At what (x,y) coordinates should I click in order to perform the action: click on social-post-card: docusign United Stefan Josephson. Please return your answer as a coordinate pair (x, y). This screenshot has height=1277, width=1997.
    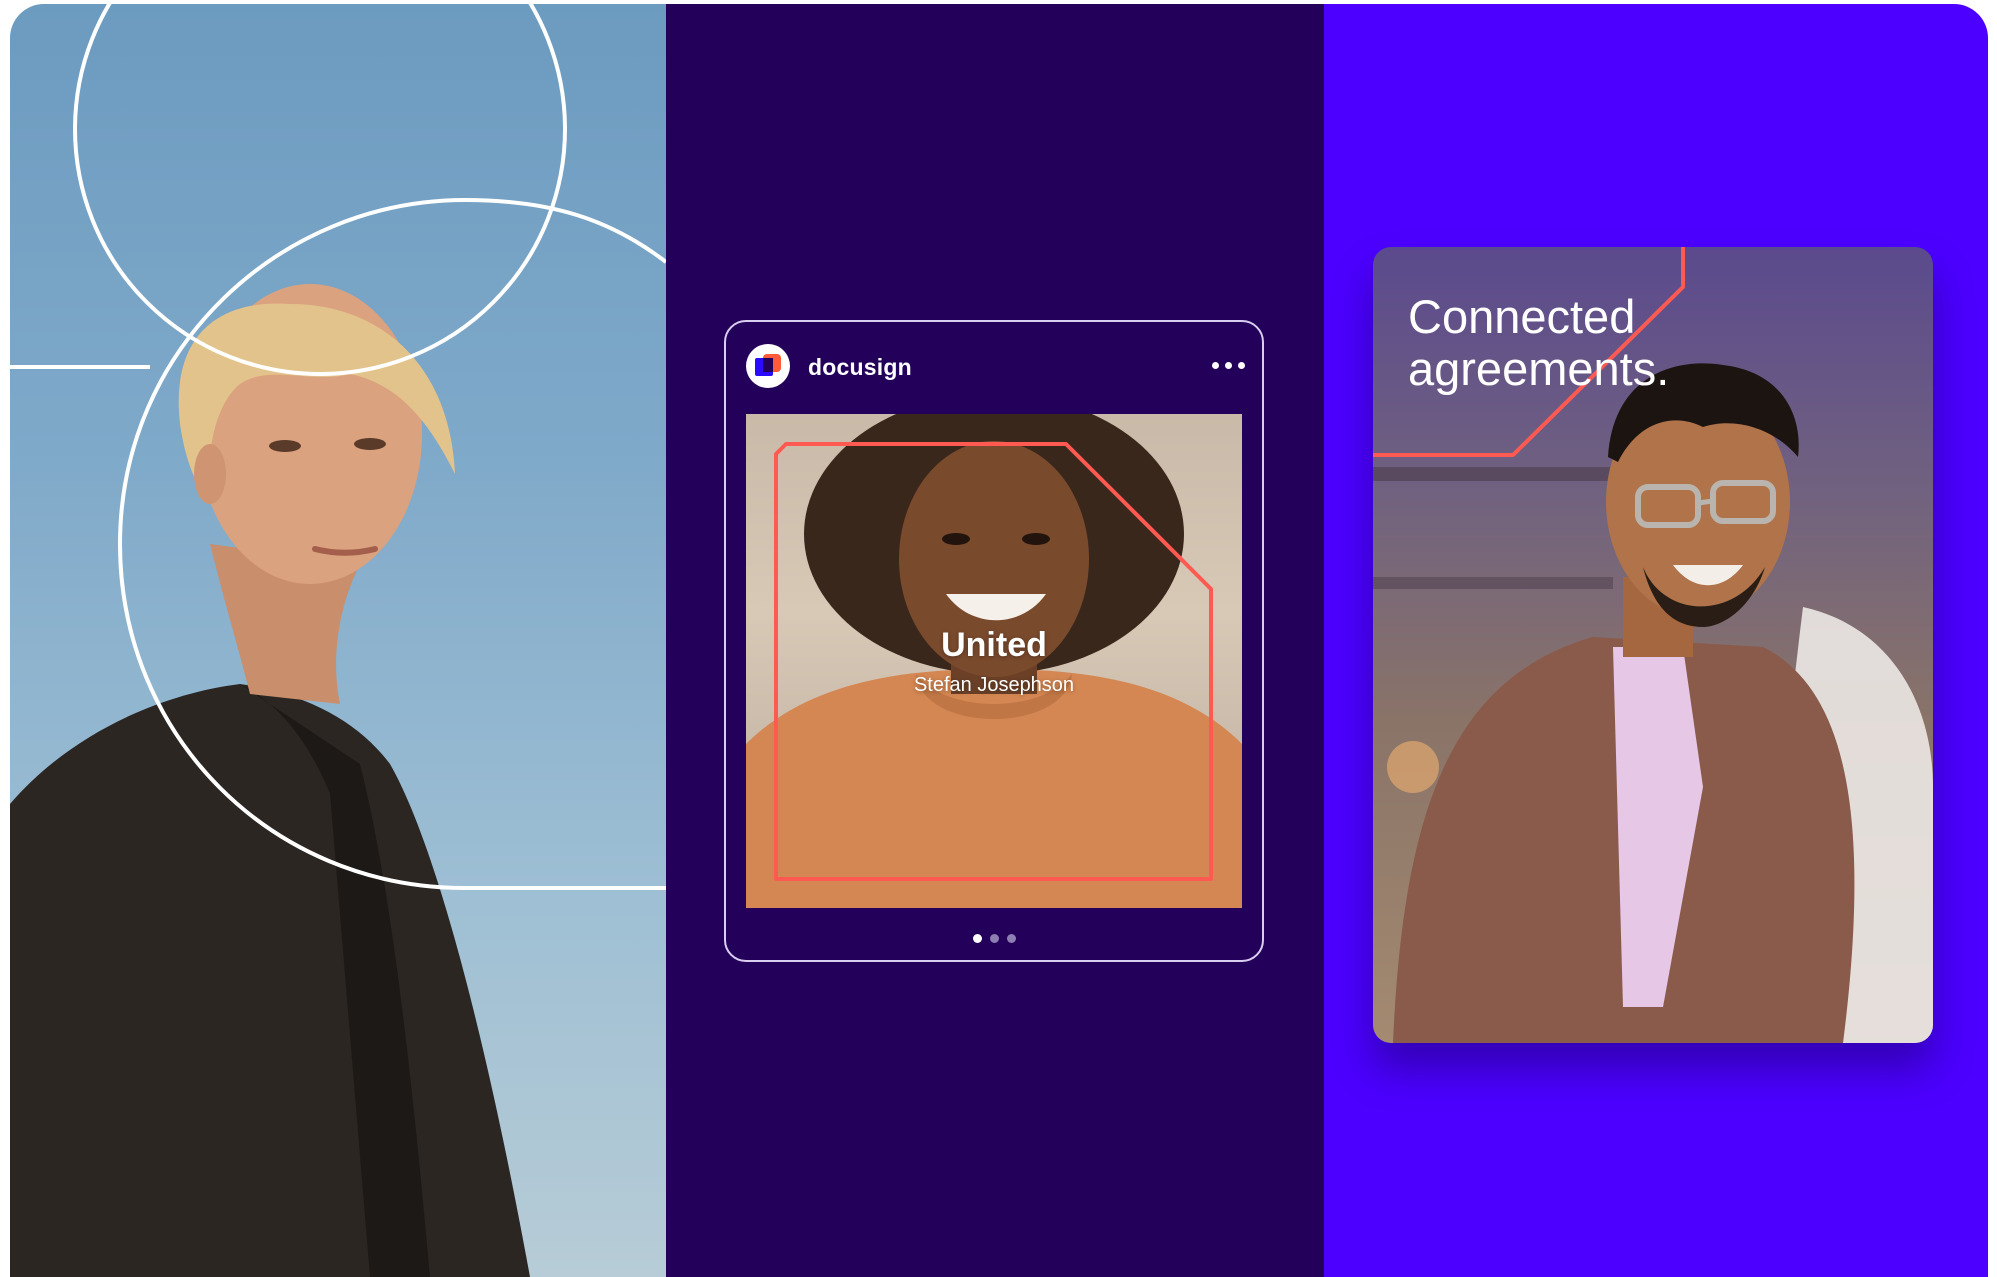
    Looking at the image, I should click on (994, 641).